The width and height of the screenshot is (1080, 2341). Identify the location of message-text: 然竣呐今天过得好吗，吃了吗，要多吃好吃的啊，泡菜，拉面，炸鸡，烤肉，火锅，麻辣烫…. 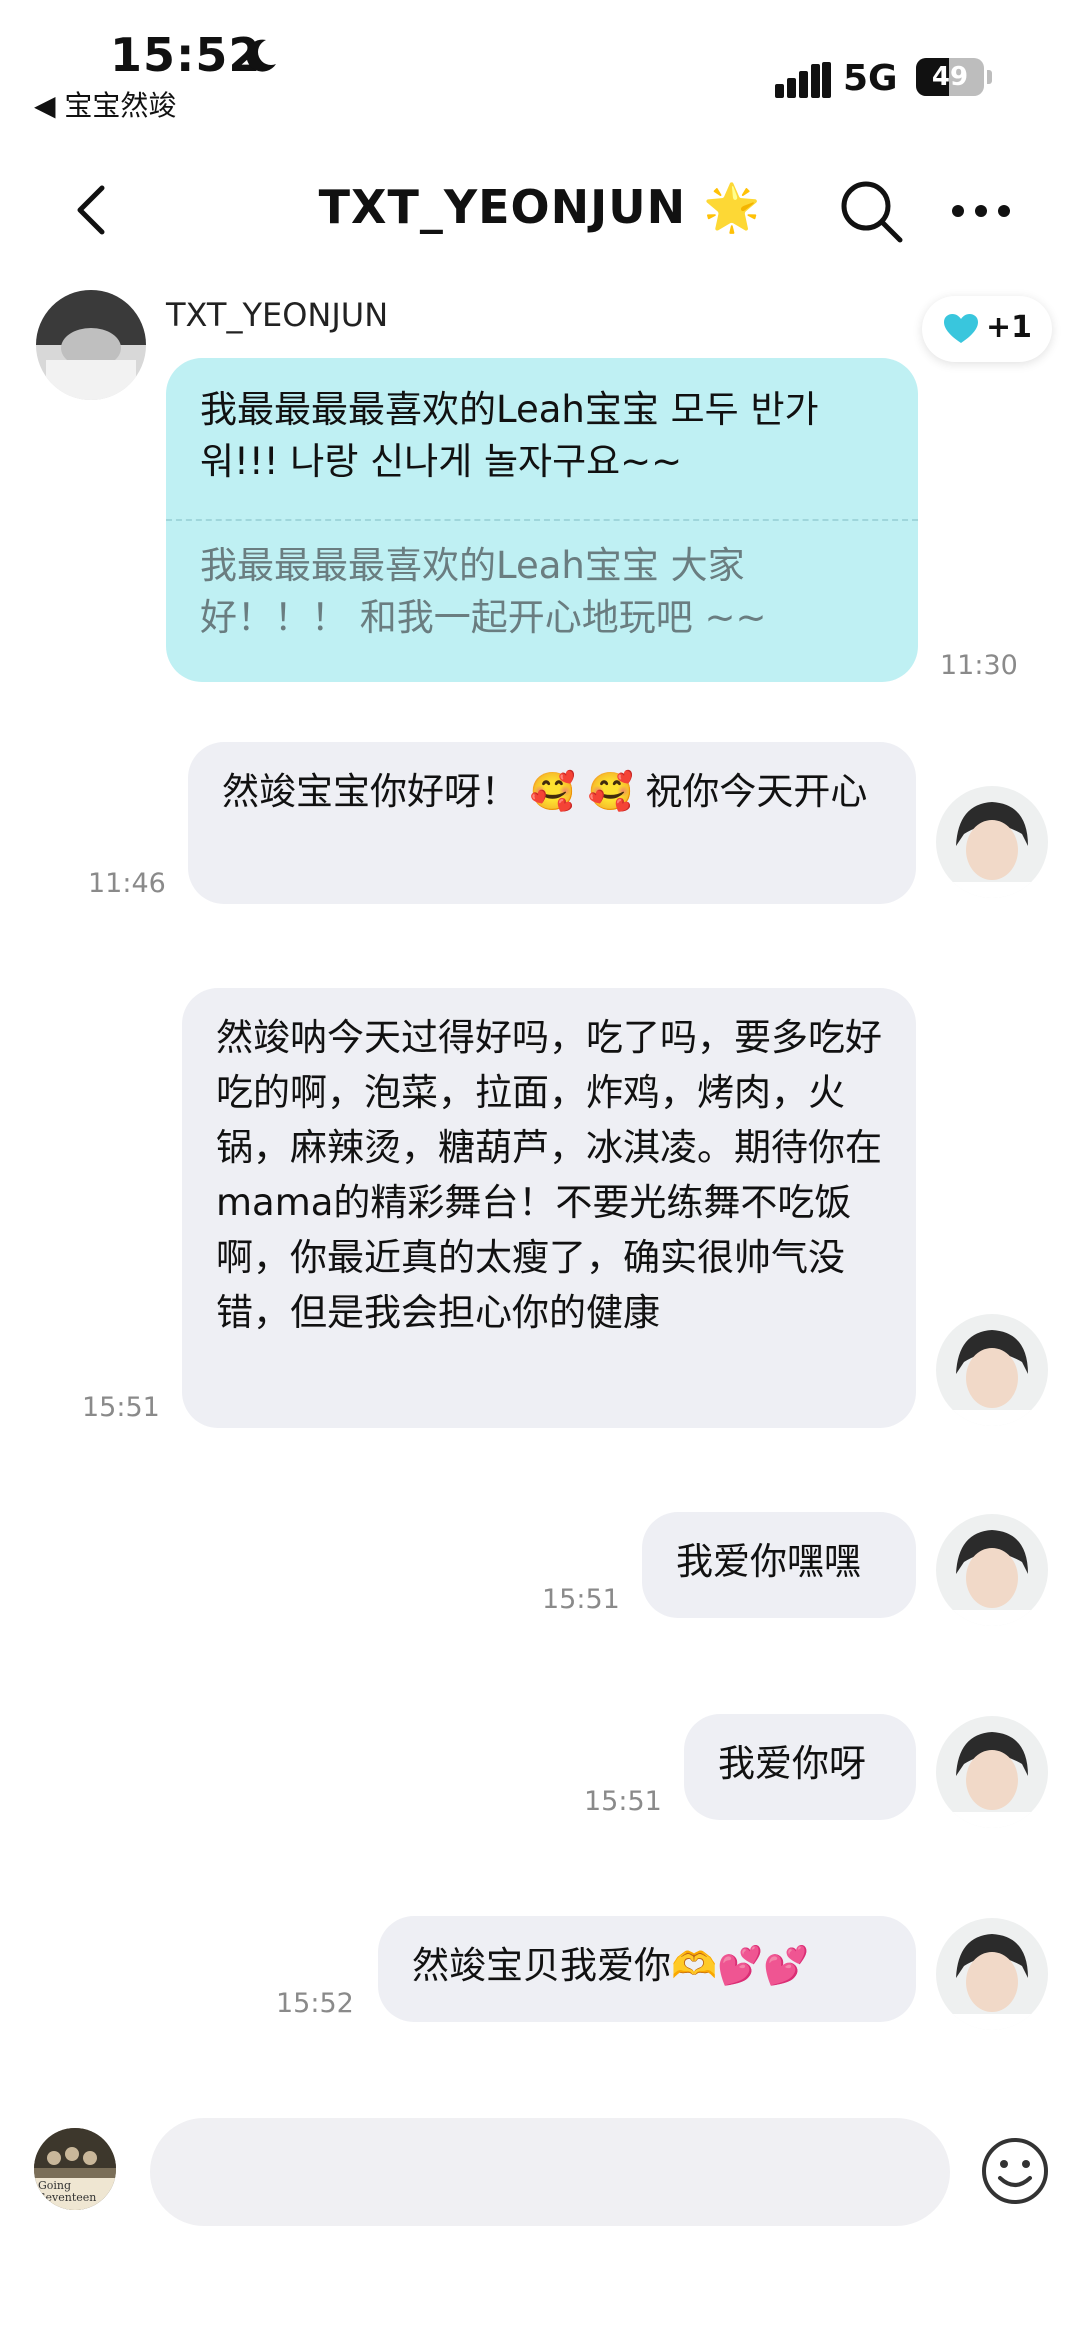
(549, 1175).